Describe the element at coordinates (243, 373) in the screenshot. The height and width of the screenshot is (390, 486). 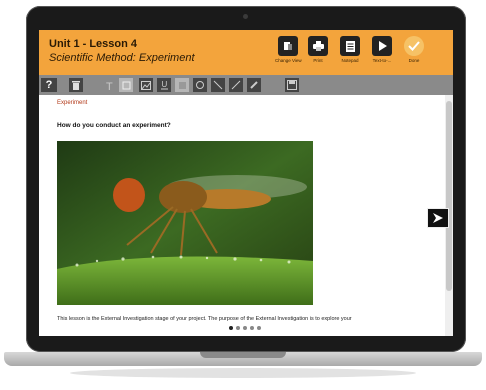
I see `laptop-shadow` at that location.